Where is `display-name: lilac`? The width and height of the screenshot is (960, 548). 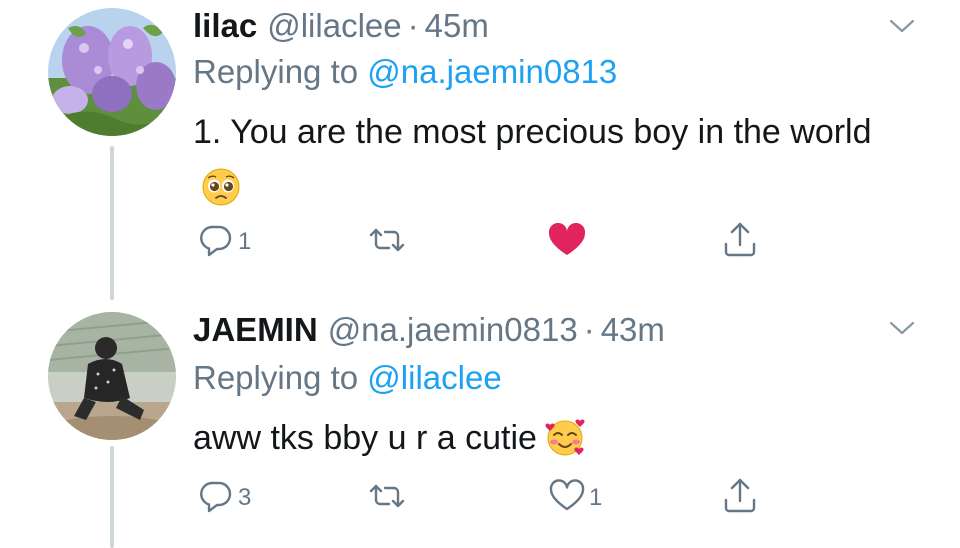 display-name: lilac is located at coordinates (225, 25).